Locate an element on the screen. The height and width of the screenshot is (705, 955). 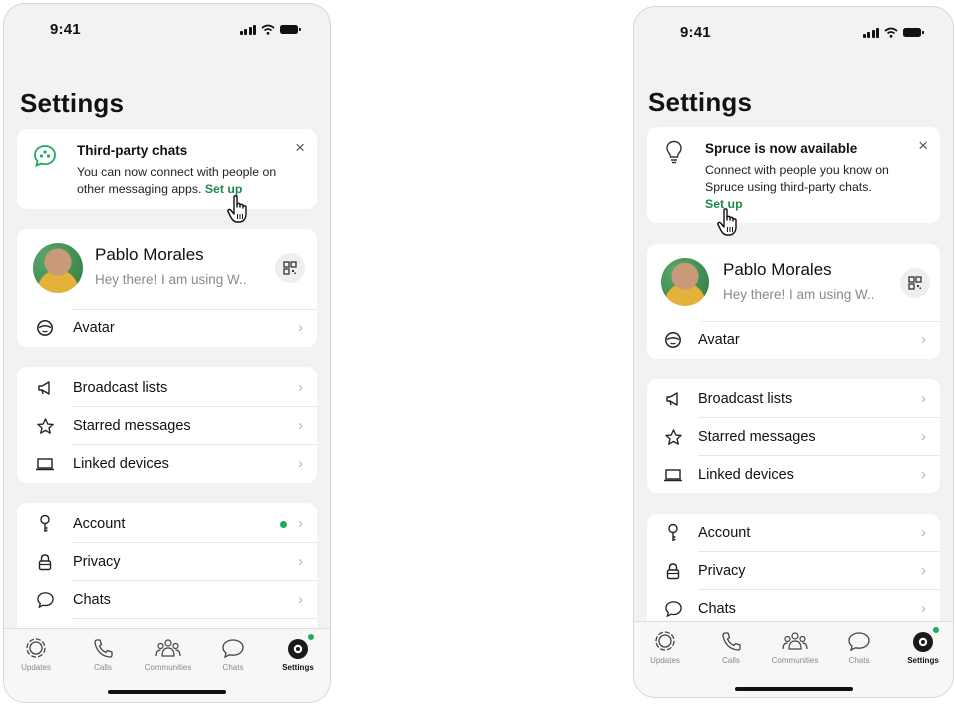
row-label: Linked devices is located at coordinates (121, 464).